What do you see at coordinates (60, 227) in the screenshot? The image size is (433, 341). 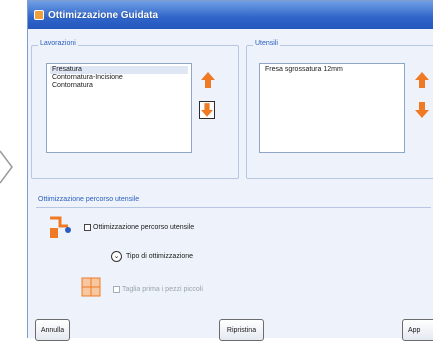 I see `tool-path-icon` at bounding box center [60, 227].